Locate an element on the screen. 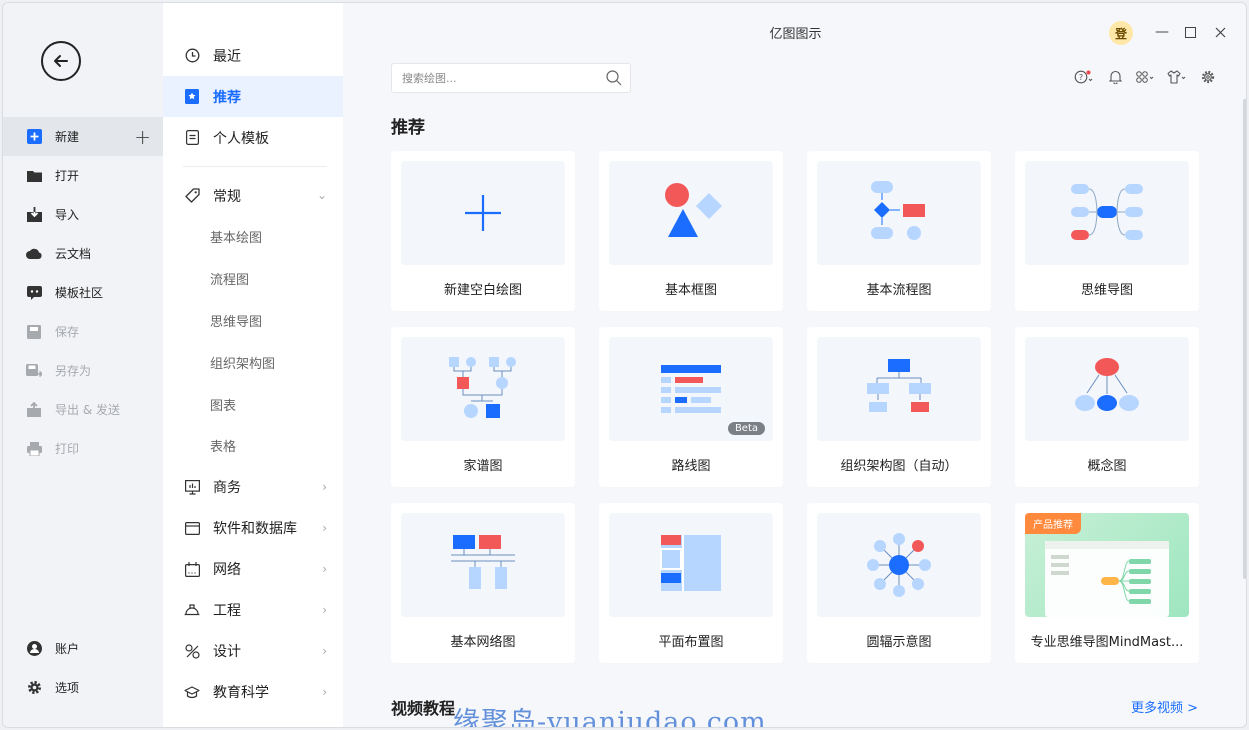  left-nav-save: 保存 is located at coordinates (83, 331).